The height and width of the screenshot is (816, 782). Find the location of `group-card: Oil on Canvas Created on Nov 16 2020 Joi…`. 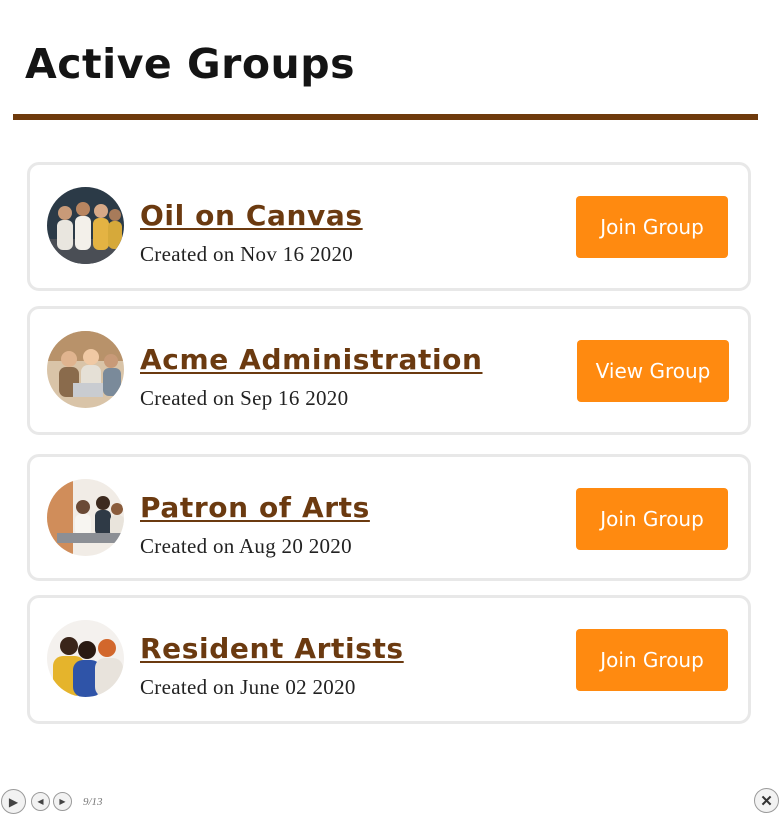

group-card: Oil on Canvas Created on Nov 16 2020 Joi… is located at coordinates (389, 226).